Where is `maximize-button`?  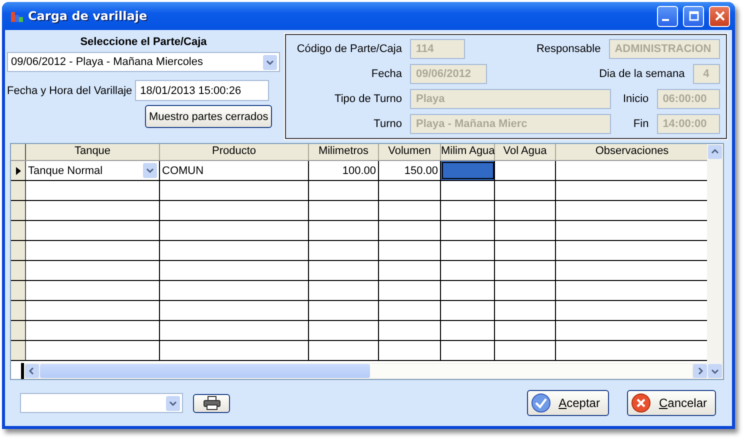
maximize-button is located at coordinates (693, 16).